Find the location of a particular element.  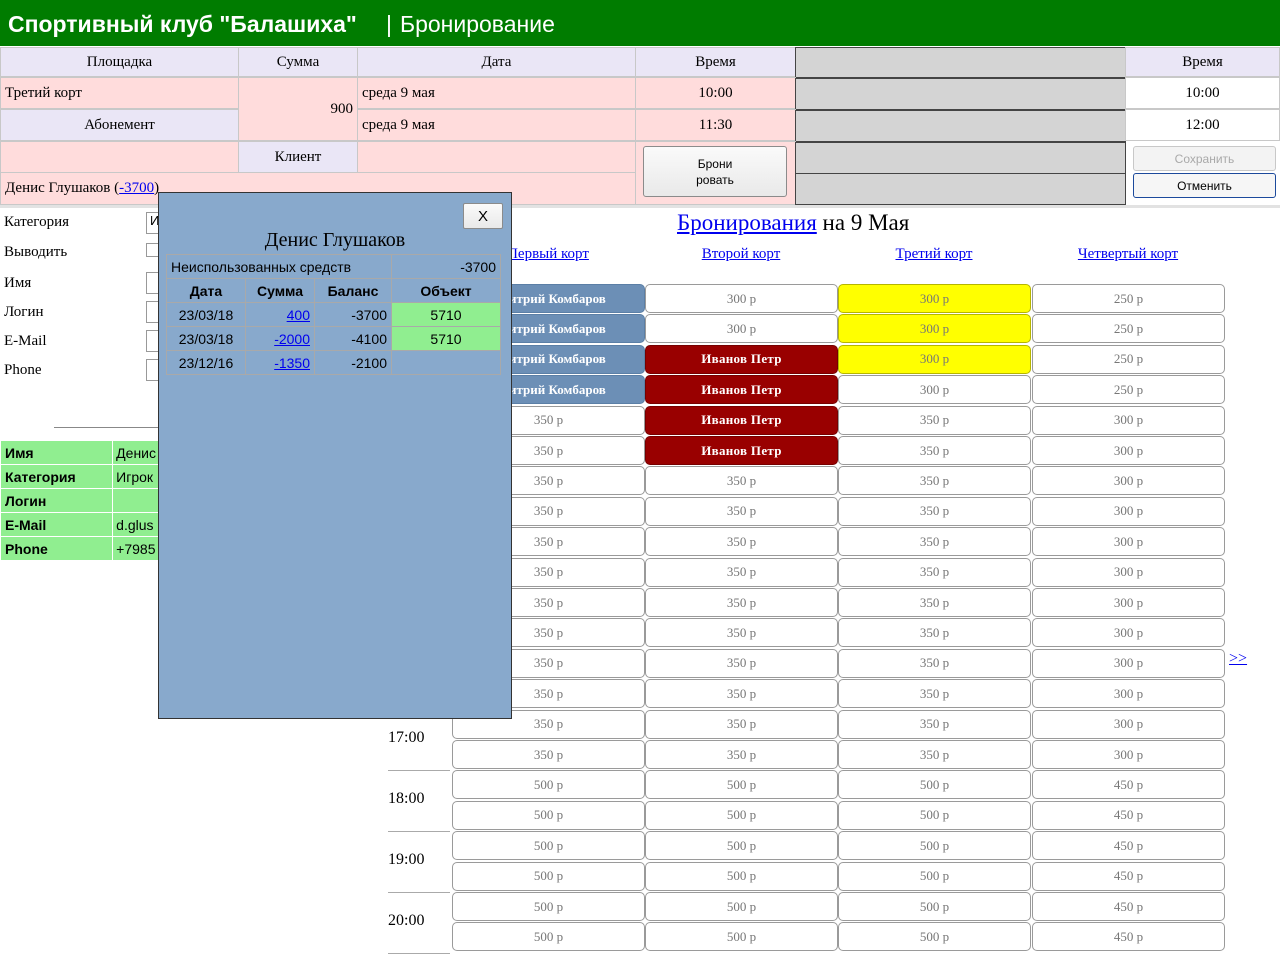

court-header-2: Второй корт is located at coordinates (741, 254).